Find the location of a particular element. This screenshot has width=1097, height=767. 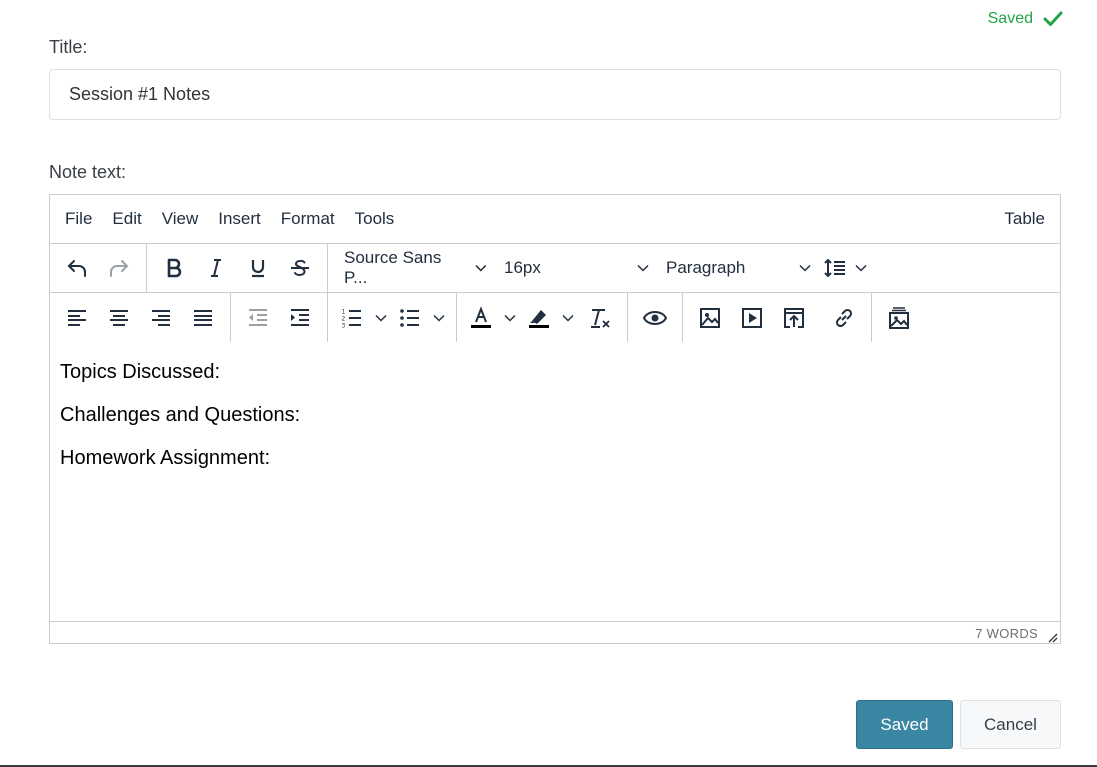

block-format-value: Paragraph is located at coordinates (706, 267).